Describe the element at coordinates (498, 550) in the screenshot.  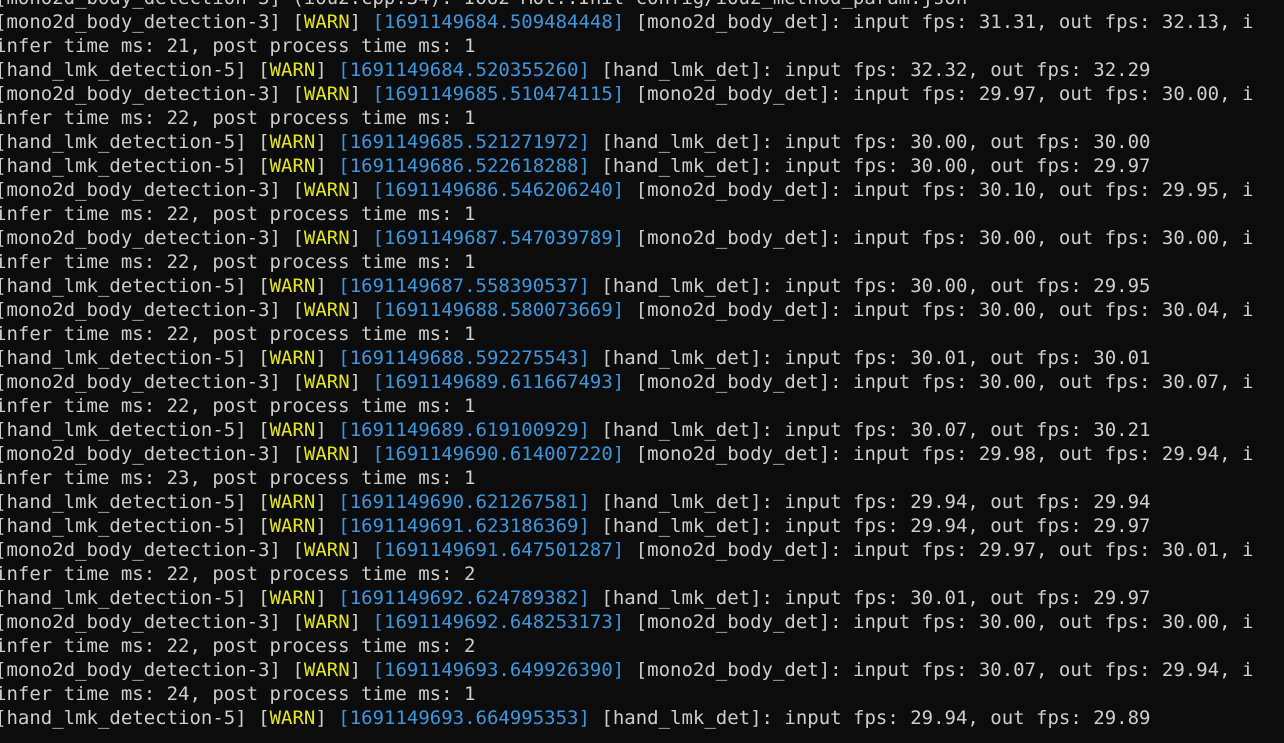
I see `log-timestamp-group: [1691149691.647501287]` at that location.